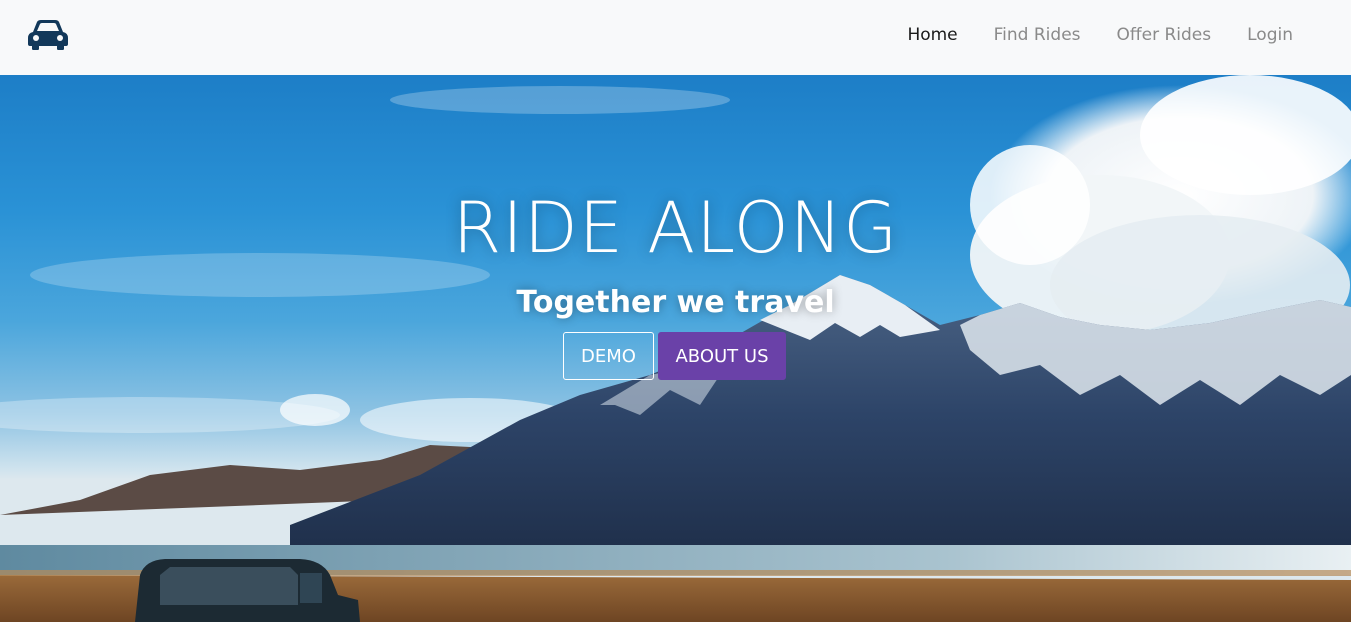 This screenshot has width=1351, height=622. Describe the element at coordinates (1164, 35) in the screenshot. I see `nav-offer-rides-link: Offer Rides` at that location.